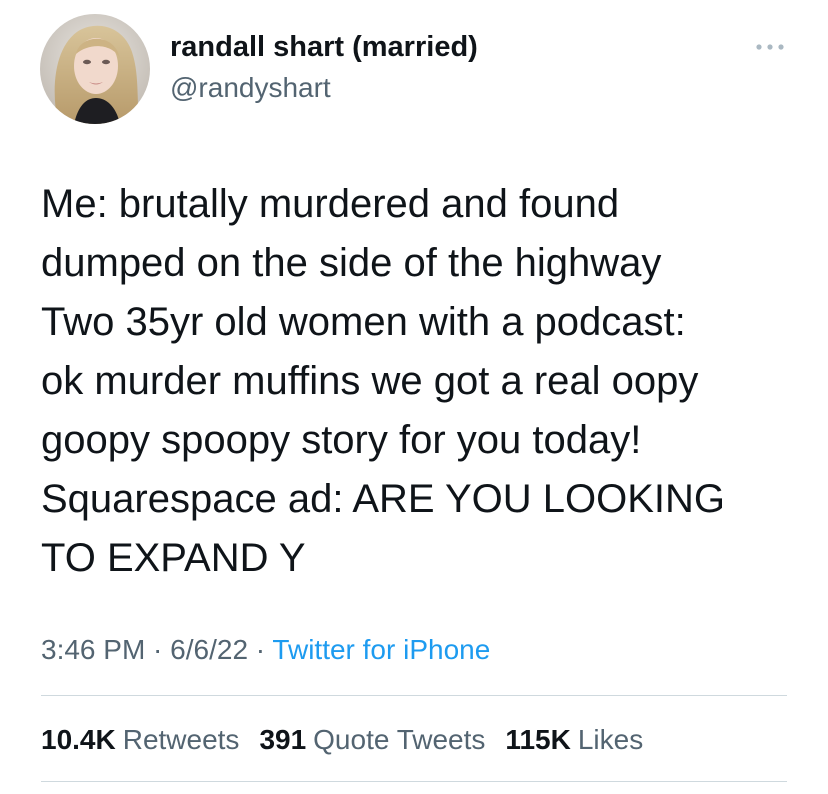 The height and width of the screenshot is (794, 828). What do you see at coordinates (250, 88) in the screenshot?
I see `author-handle: @randyshart` at bounding box center [250, 88].